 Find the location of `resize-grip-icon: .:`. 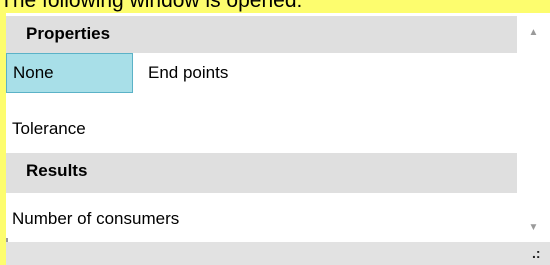

resize-grip-icon: .: is located at coordinates (538, 253).